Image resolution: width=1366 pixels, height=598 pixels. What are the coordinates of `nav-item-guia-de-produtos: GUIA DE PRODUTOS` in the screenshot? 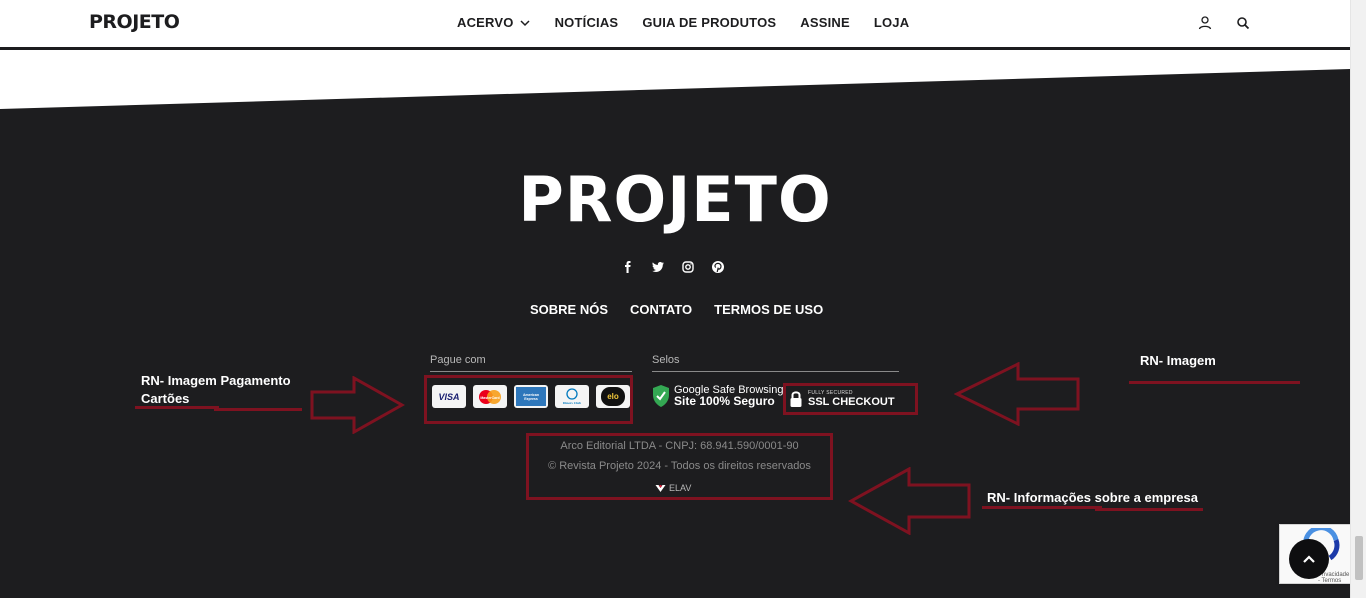 It's located at (709, 22).